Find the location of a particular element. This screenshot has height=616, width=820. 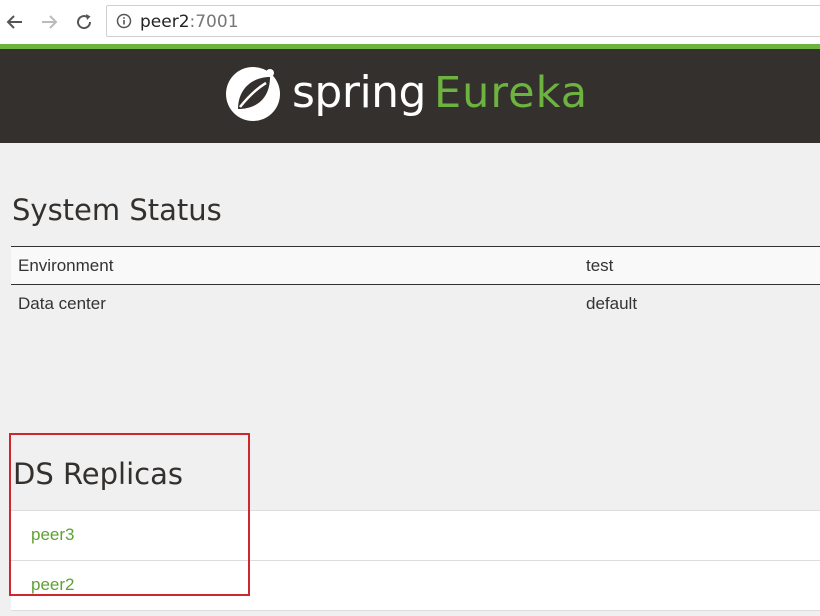

back-arrow-icon is located at coordinates (15, 22).